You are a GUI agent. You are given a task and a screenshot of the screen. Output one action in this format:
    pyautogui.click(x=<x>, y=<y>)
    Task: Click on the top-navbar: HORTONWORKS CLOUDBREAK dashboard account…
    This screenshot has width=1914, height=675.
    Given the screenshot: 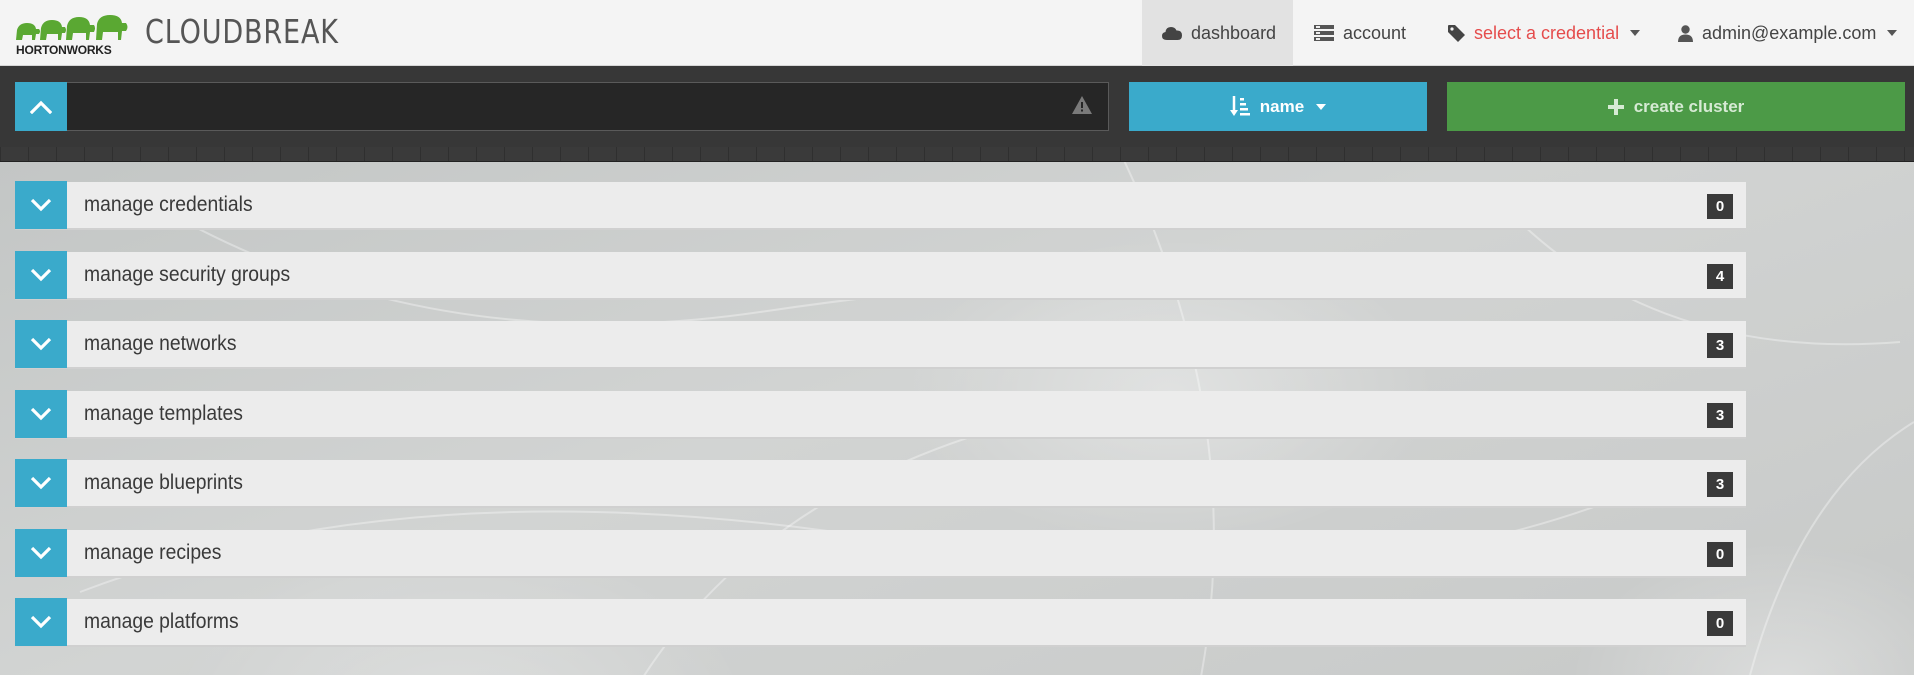 What is the action you would take?
    pyautogui.click(x=957, y=33)
    